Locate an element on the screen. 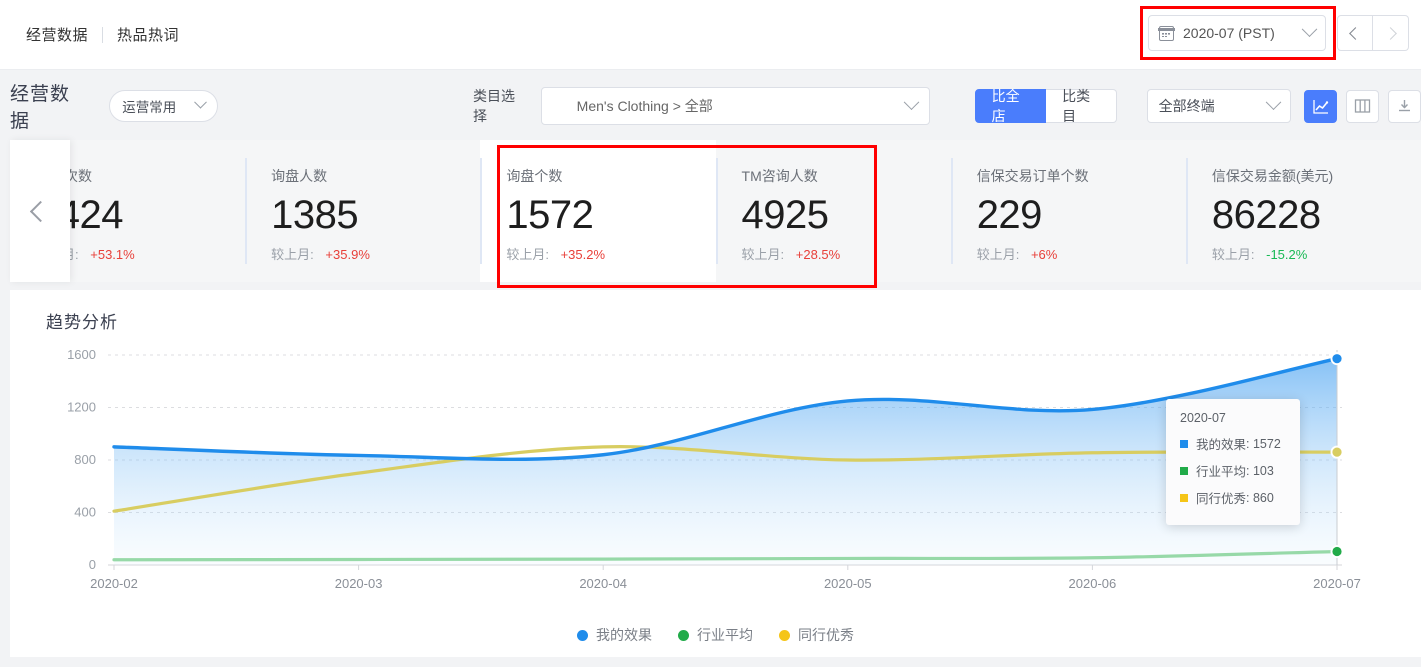  legend-item-industry-average: 行业平均 is located at coordinates (715, 635).